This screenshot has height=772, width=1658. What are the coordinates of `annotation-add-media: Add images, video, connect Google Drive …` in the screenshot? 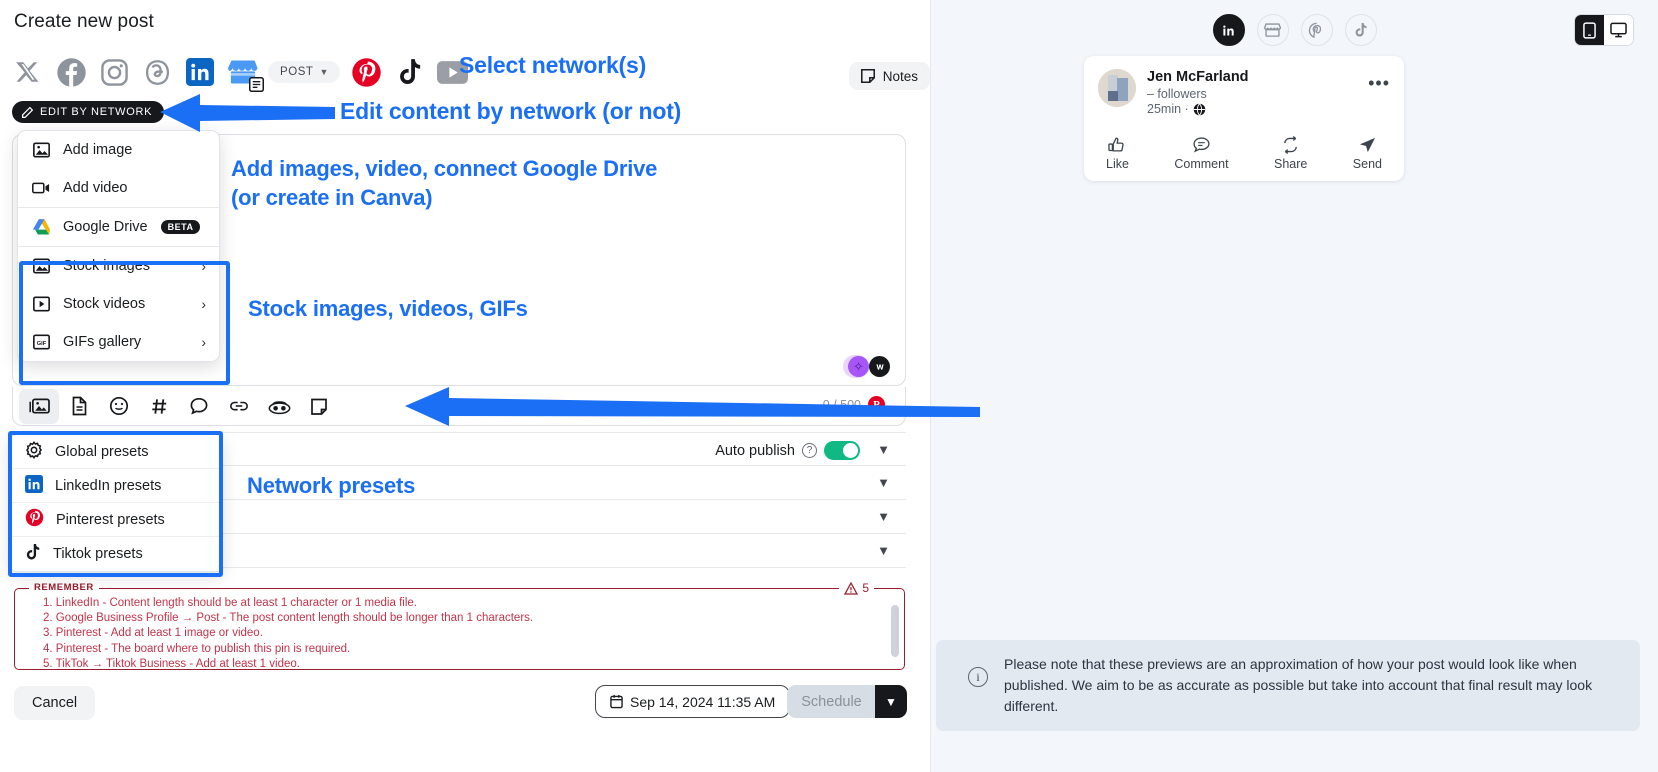 It's located at (444, 183).